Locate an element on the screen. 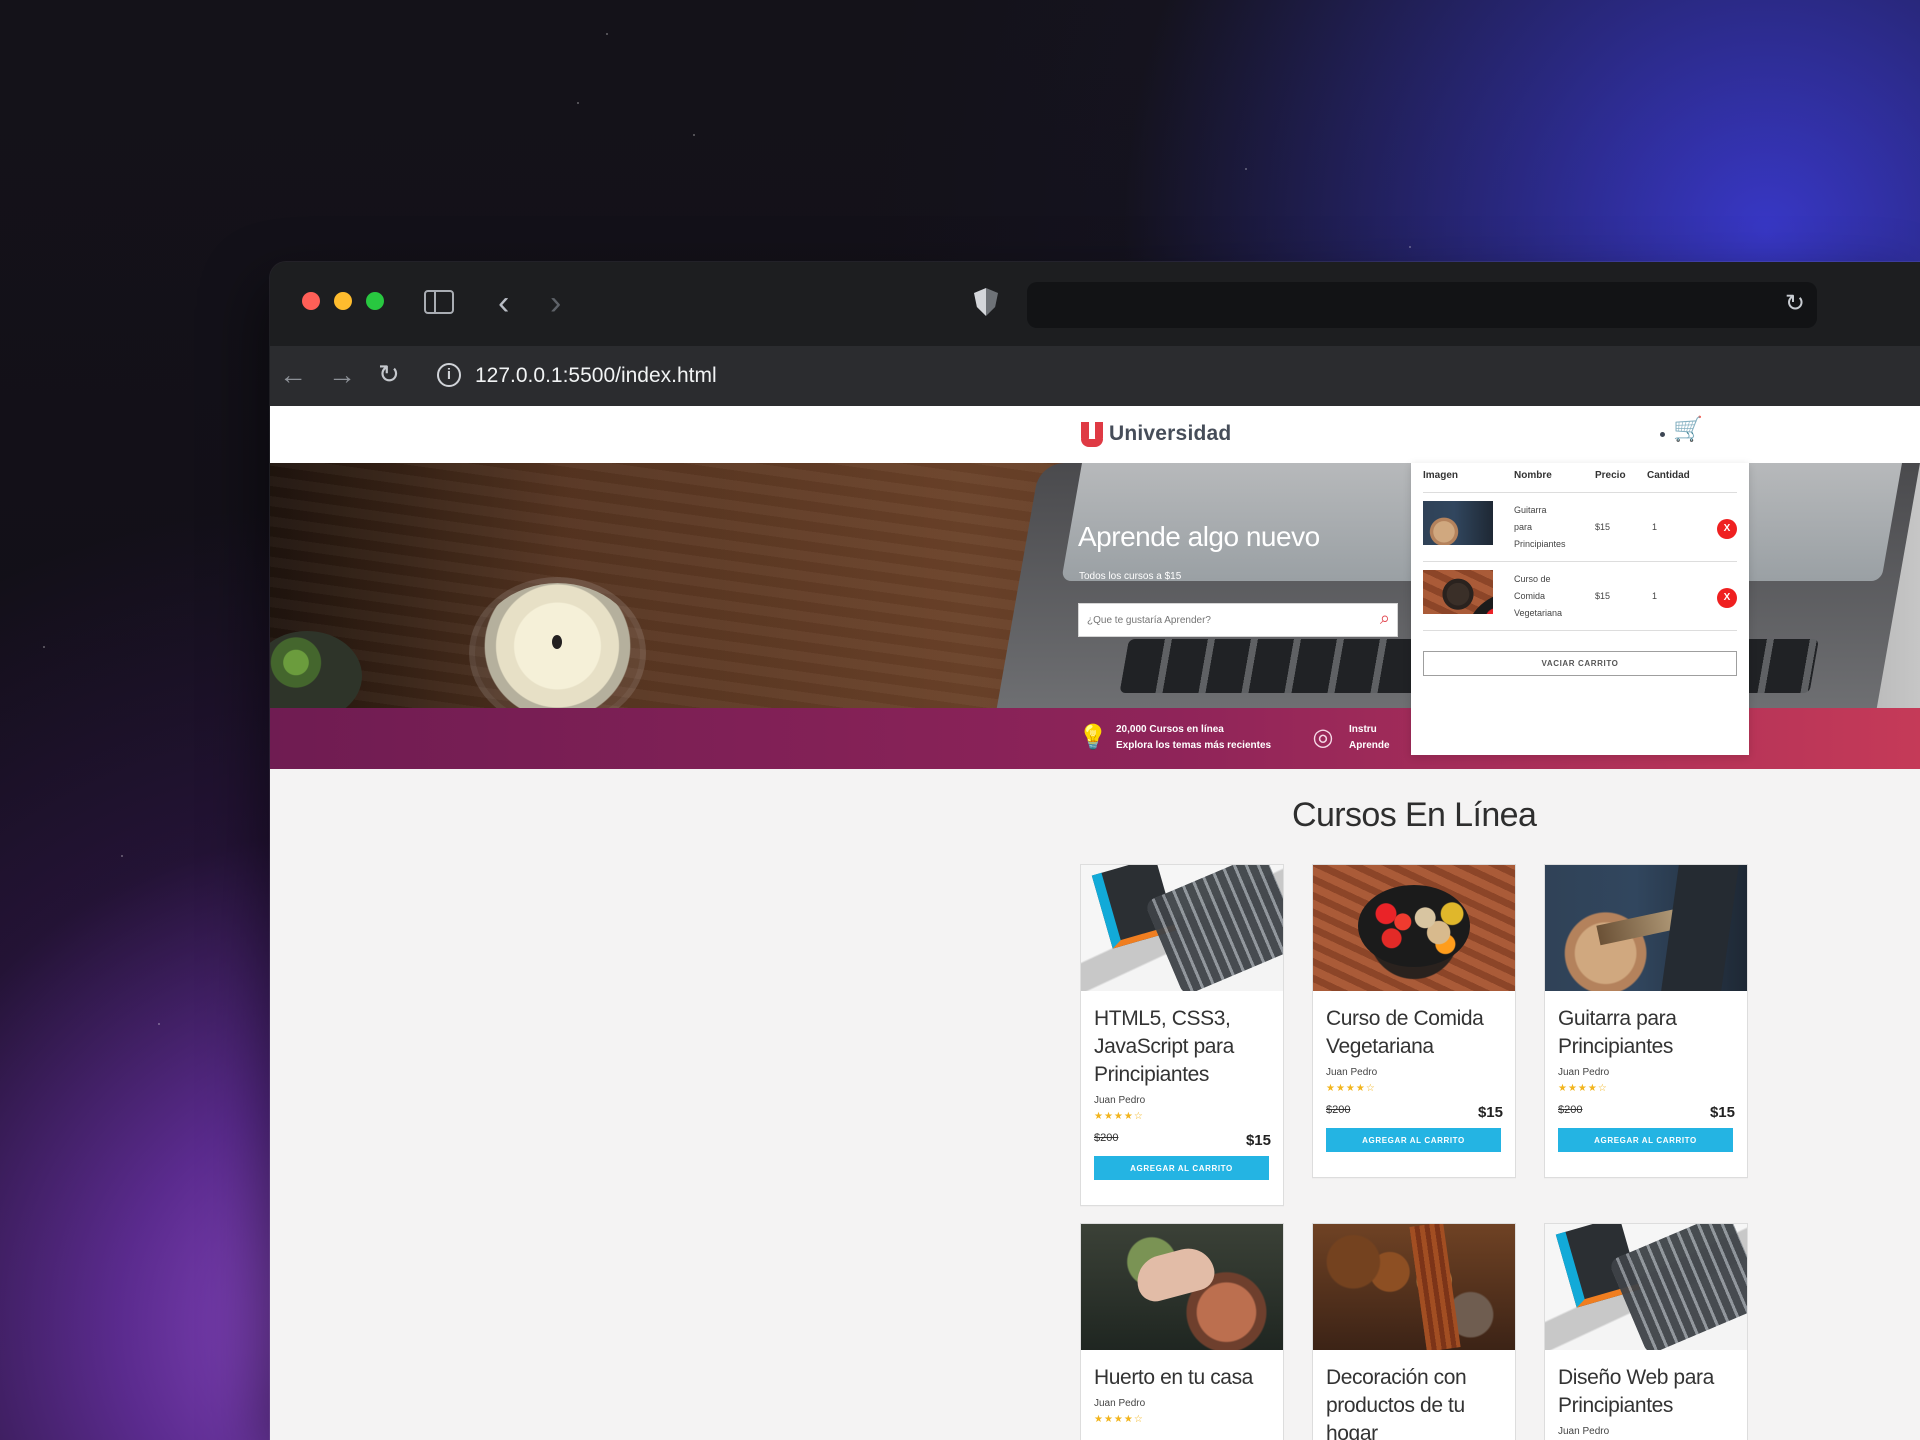  search-box: ⌕ is located at coordinates (1238, 620).